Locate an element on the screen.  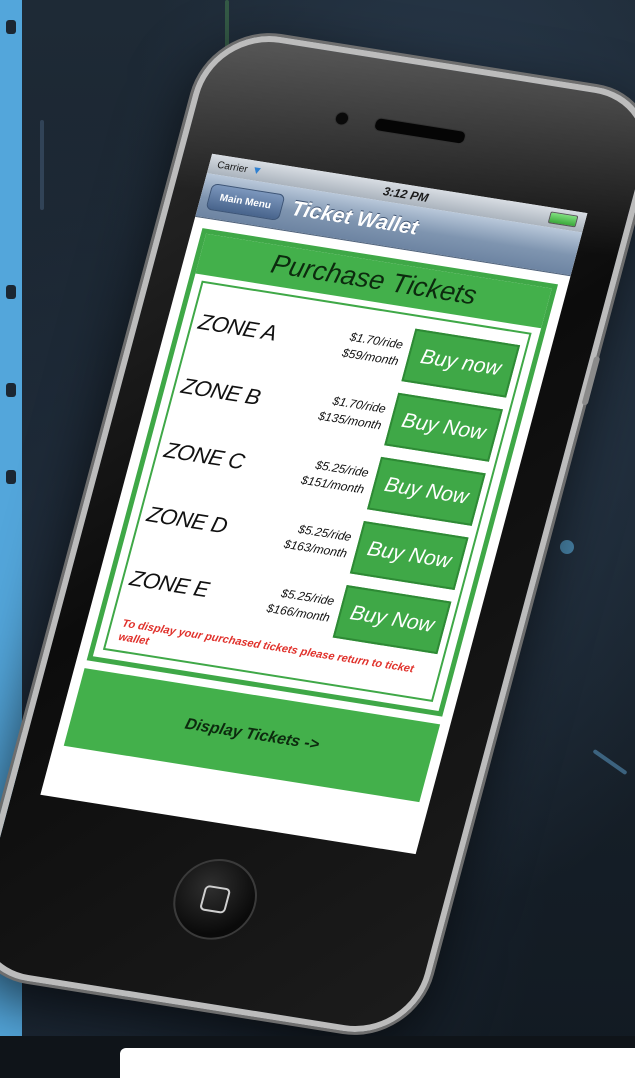
zone-name: ZONE B is located at coordinates (221, 391).